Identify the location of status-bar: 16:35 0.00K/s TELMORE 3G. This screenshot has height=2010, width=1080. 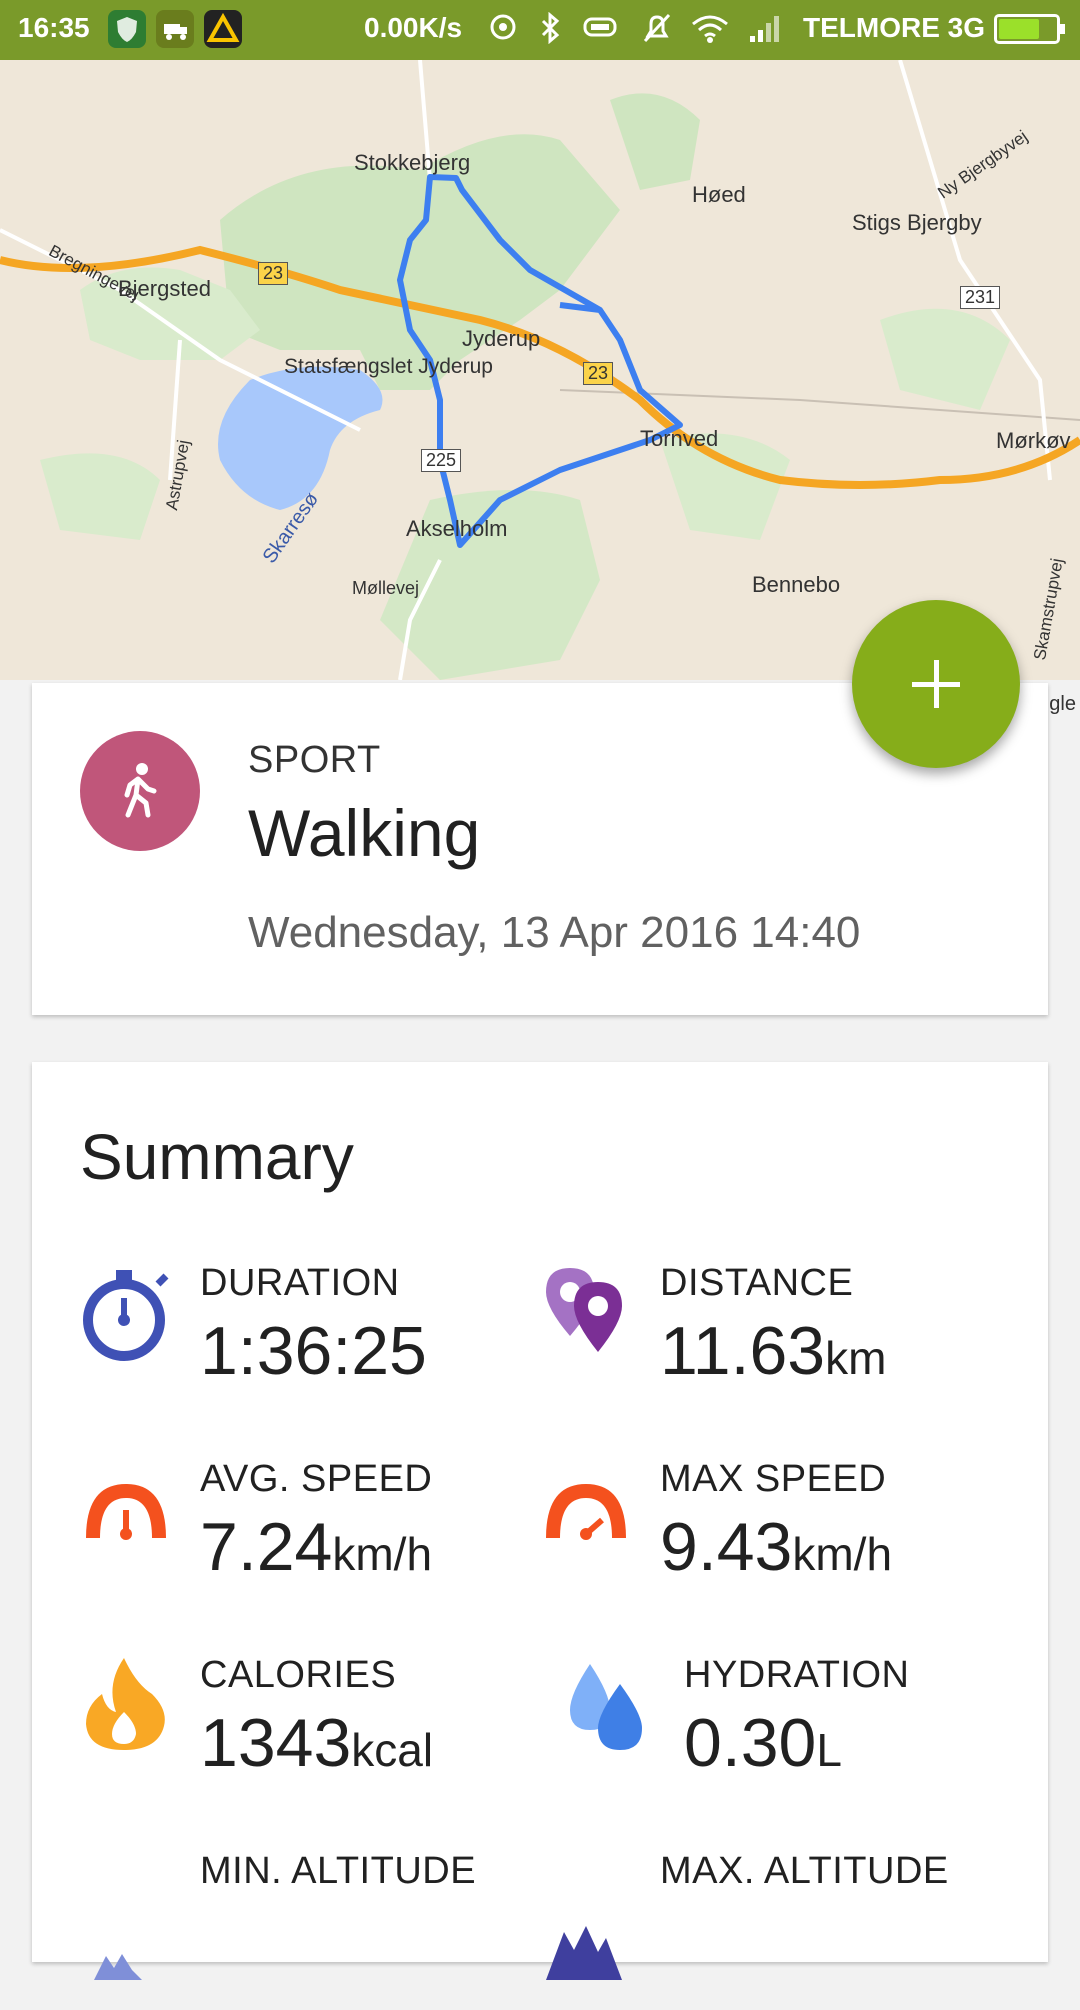
(540, 30).